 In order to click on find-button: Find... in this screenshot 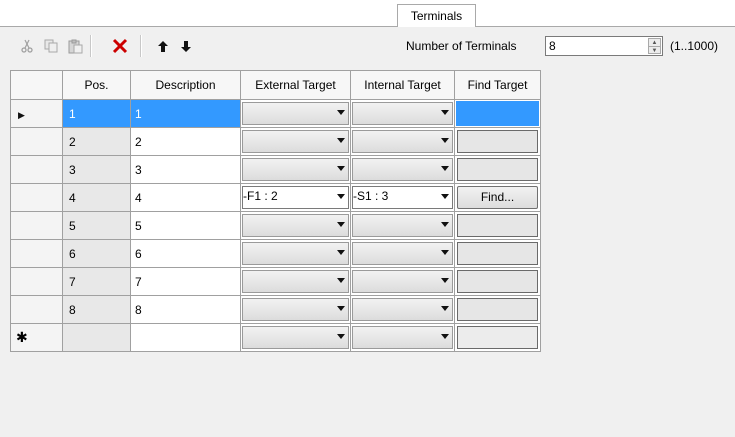, I will do `click(497, 197)`.